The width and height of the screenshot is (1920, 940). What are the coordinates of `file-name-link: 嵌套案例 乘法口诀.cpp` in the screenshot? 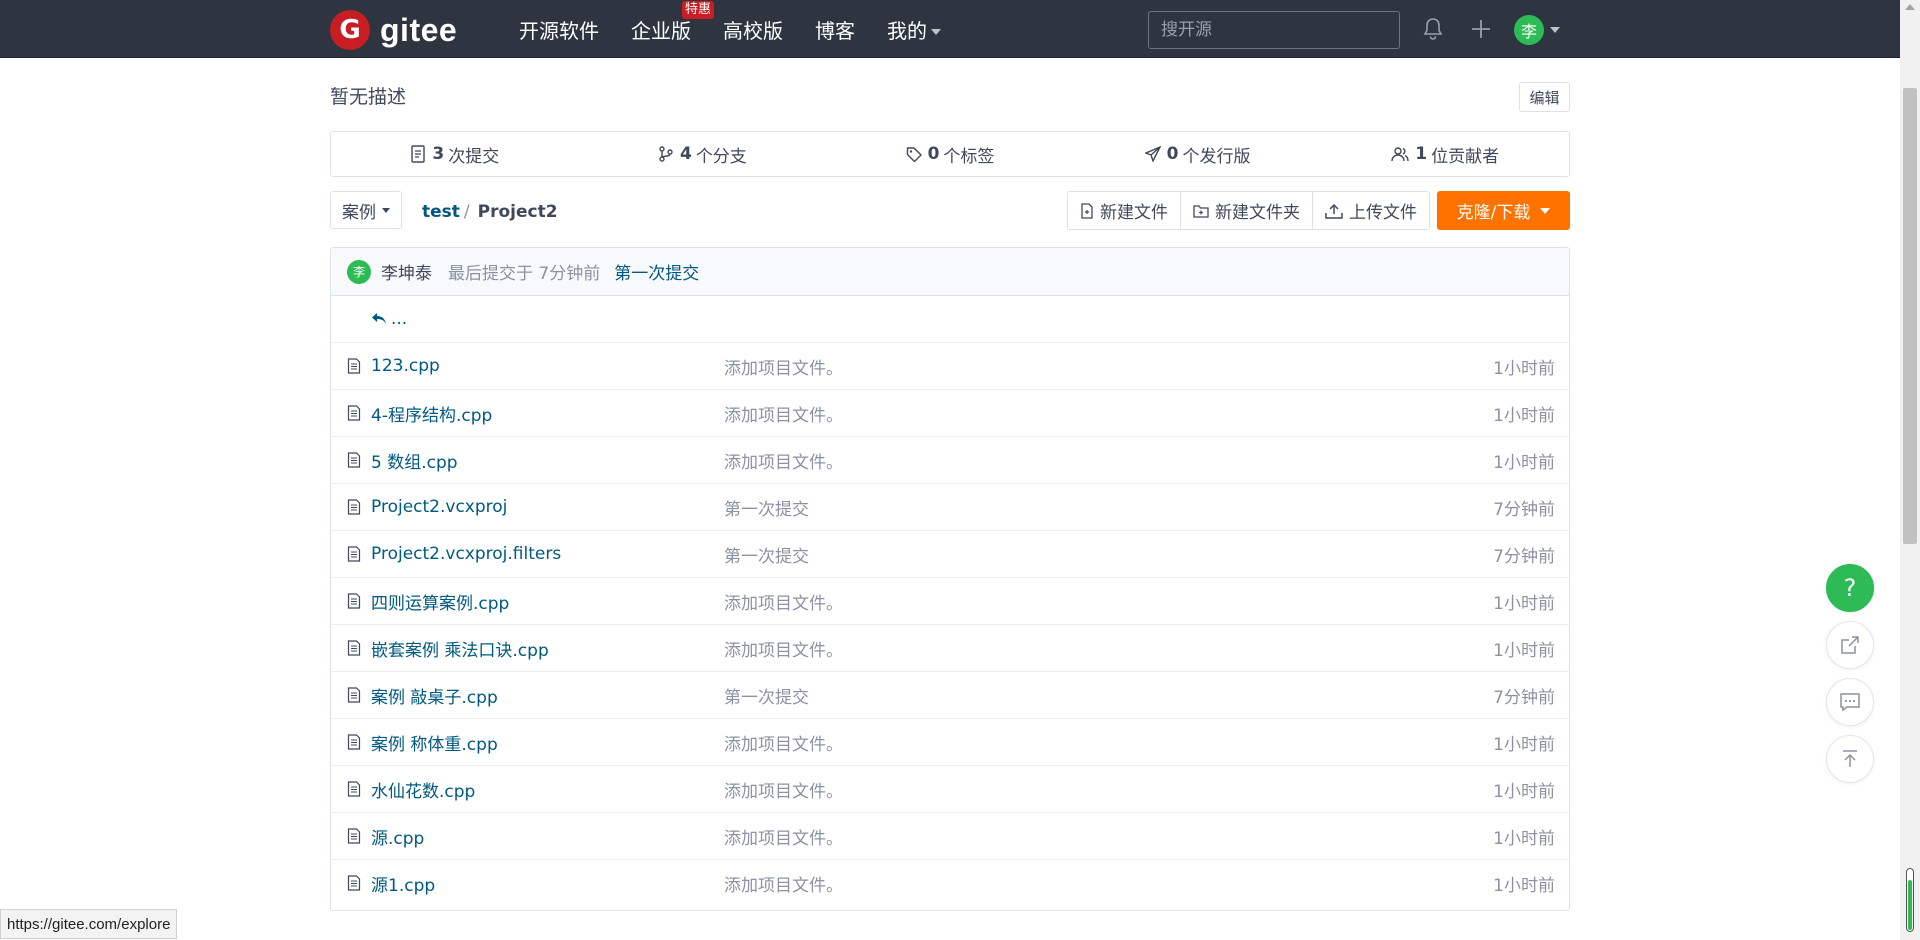 It's located at (460, 648).